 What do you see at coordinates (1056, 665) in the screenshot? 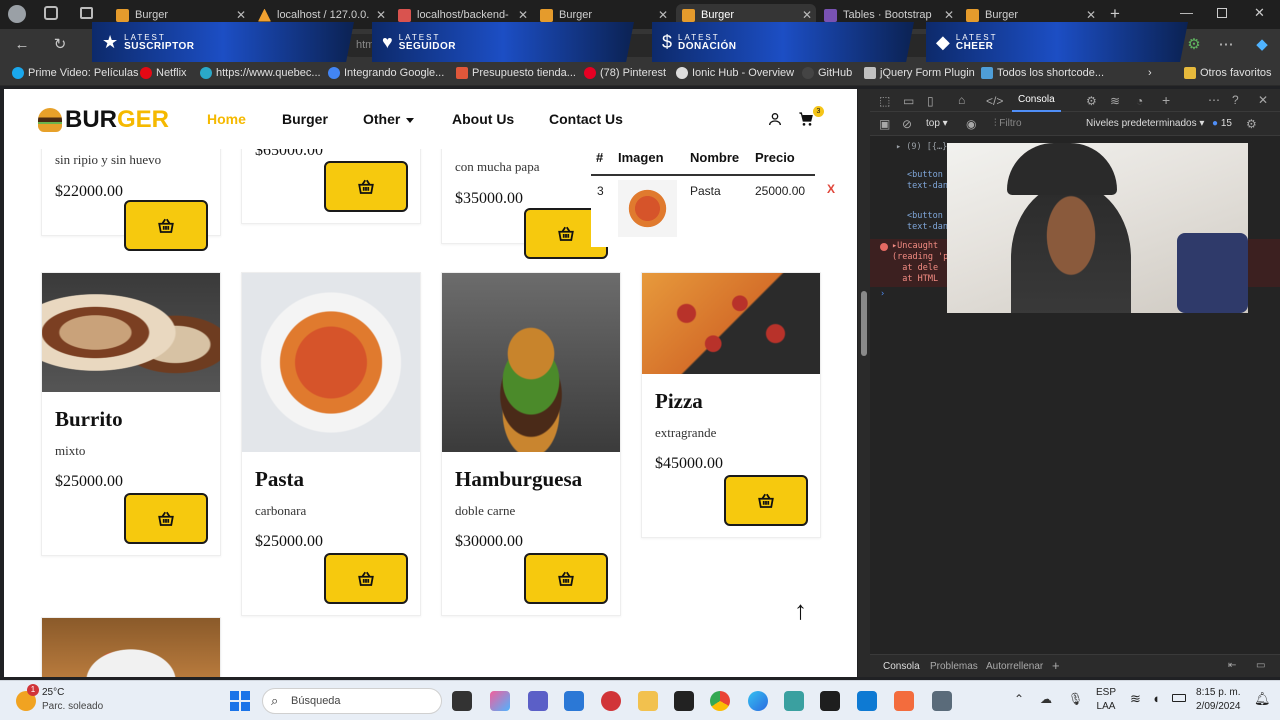
I see `add-drawer-tab-icon: +` at bounding box center [1056, 665].